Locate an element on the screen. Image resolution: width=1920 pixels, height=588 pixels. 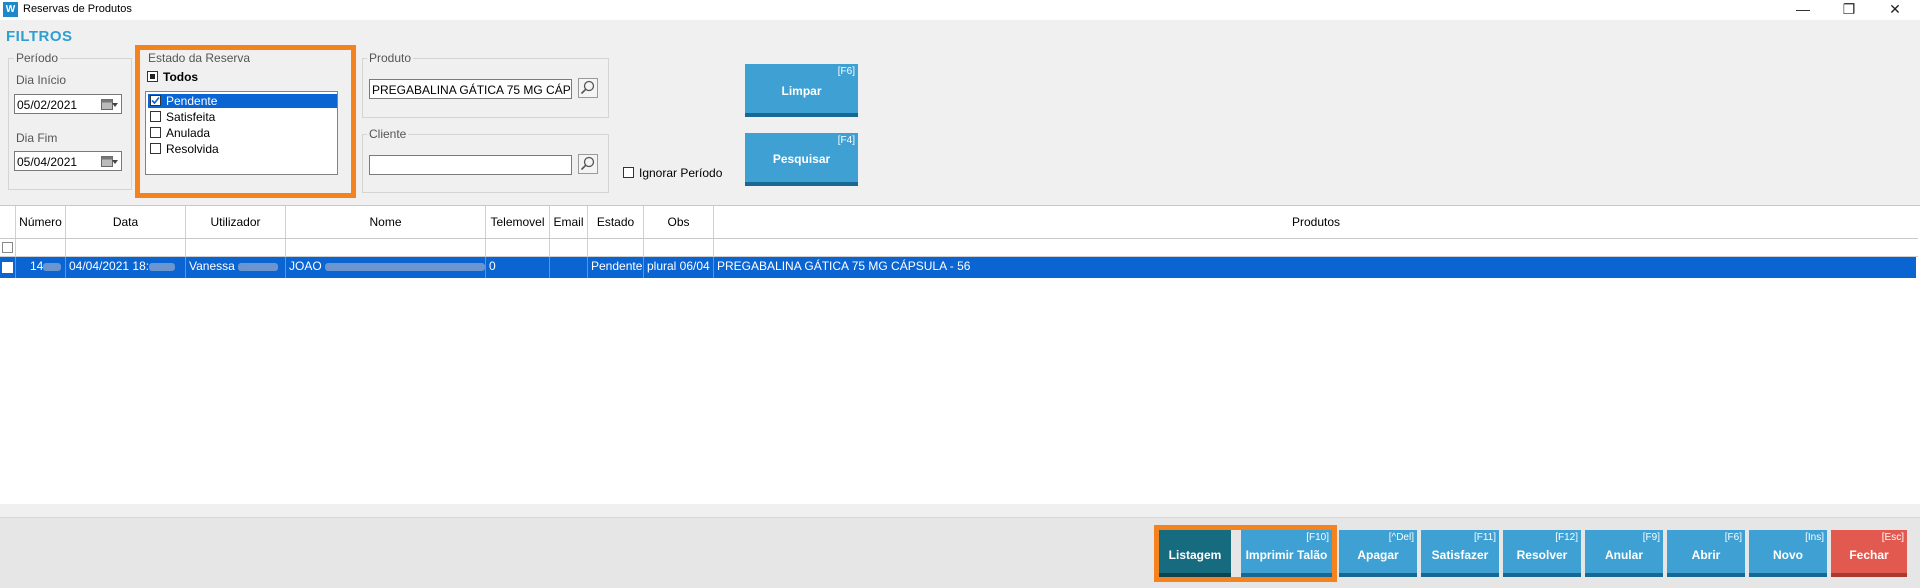
column-header-email: Email is located at coordinates (569, 222).